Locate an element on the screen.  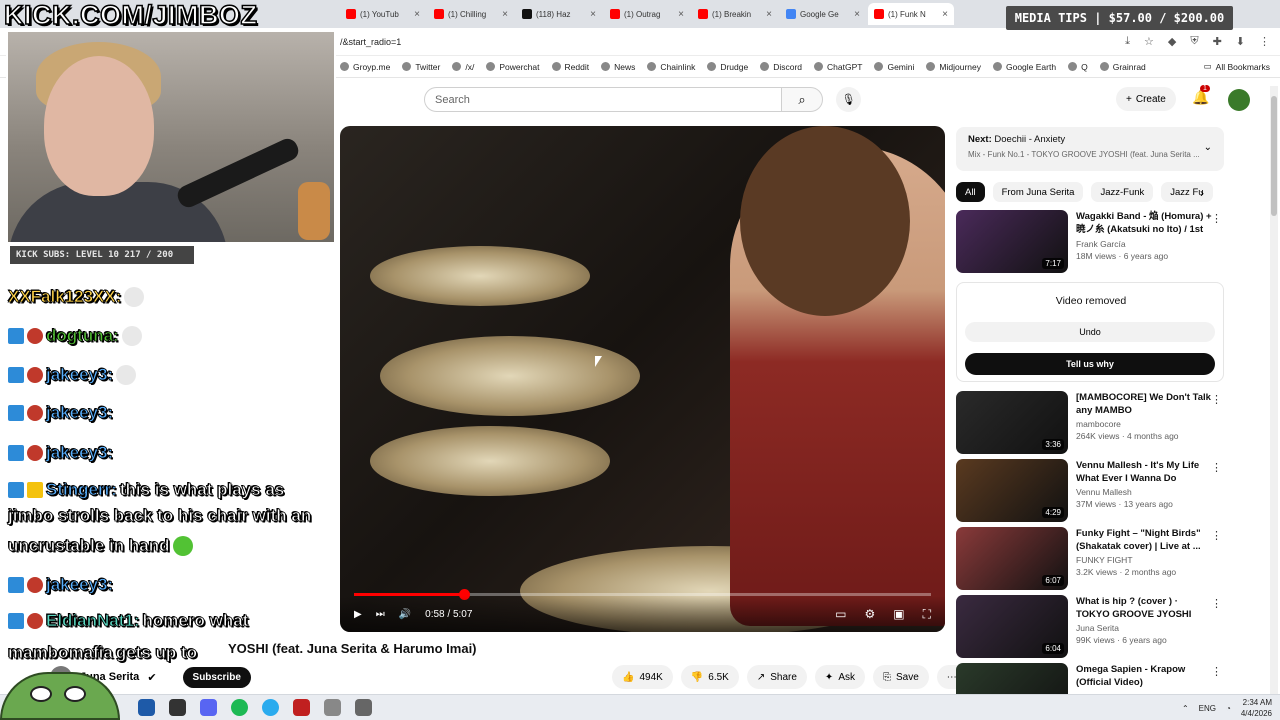
install-icon: ⤓ is located at coordinates (1127, 41).